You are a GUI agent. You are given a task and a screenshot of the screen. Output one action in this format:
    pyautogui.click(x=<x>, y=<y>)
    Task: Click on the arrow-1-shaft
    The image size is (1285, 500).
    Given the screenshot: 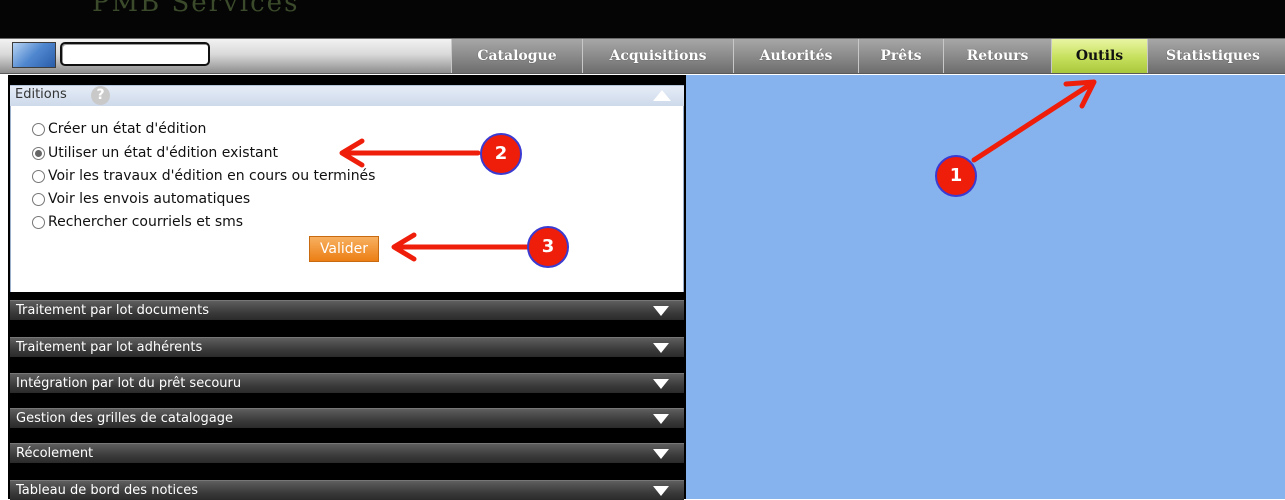 What is the action you would take?
    pyautogui.click(x=1031, y=123)
    